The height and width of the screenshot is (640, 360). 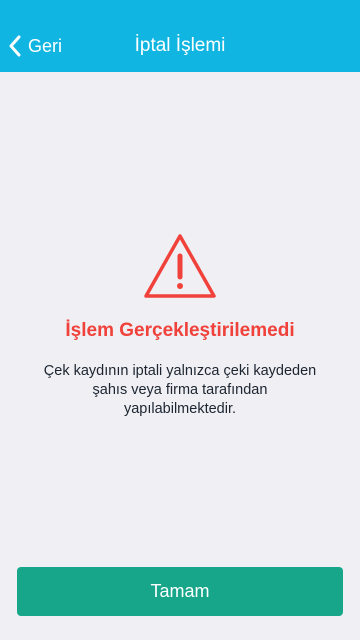 I want to click on page-title: İptal İşlemi, so click(x=180, y=45).